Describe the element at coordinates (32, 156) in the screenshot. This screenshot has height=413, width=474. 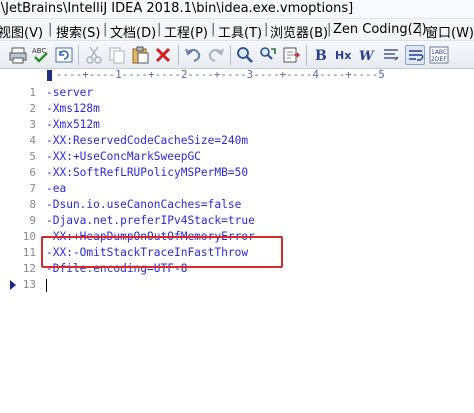
I see `line-number: 5` at that location.